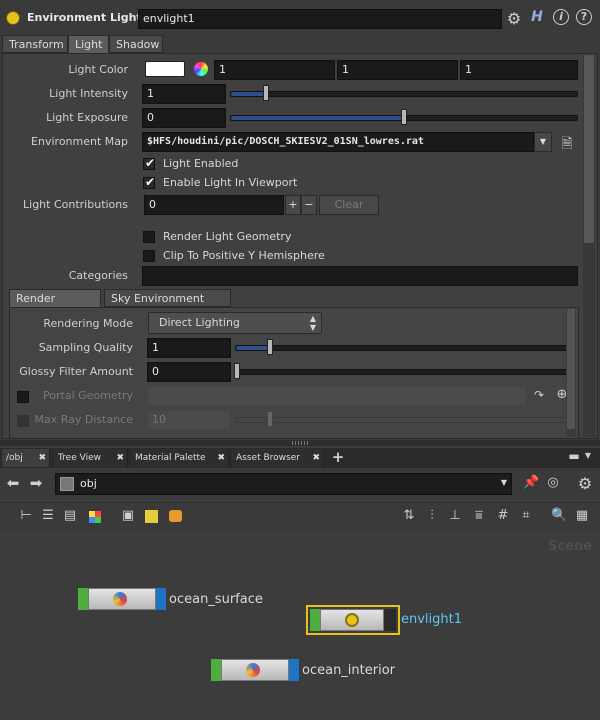 The height and width of the screenshot is (720, 600). I want to click on jump-to-node-icon: ↷, so click(539, 395).